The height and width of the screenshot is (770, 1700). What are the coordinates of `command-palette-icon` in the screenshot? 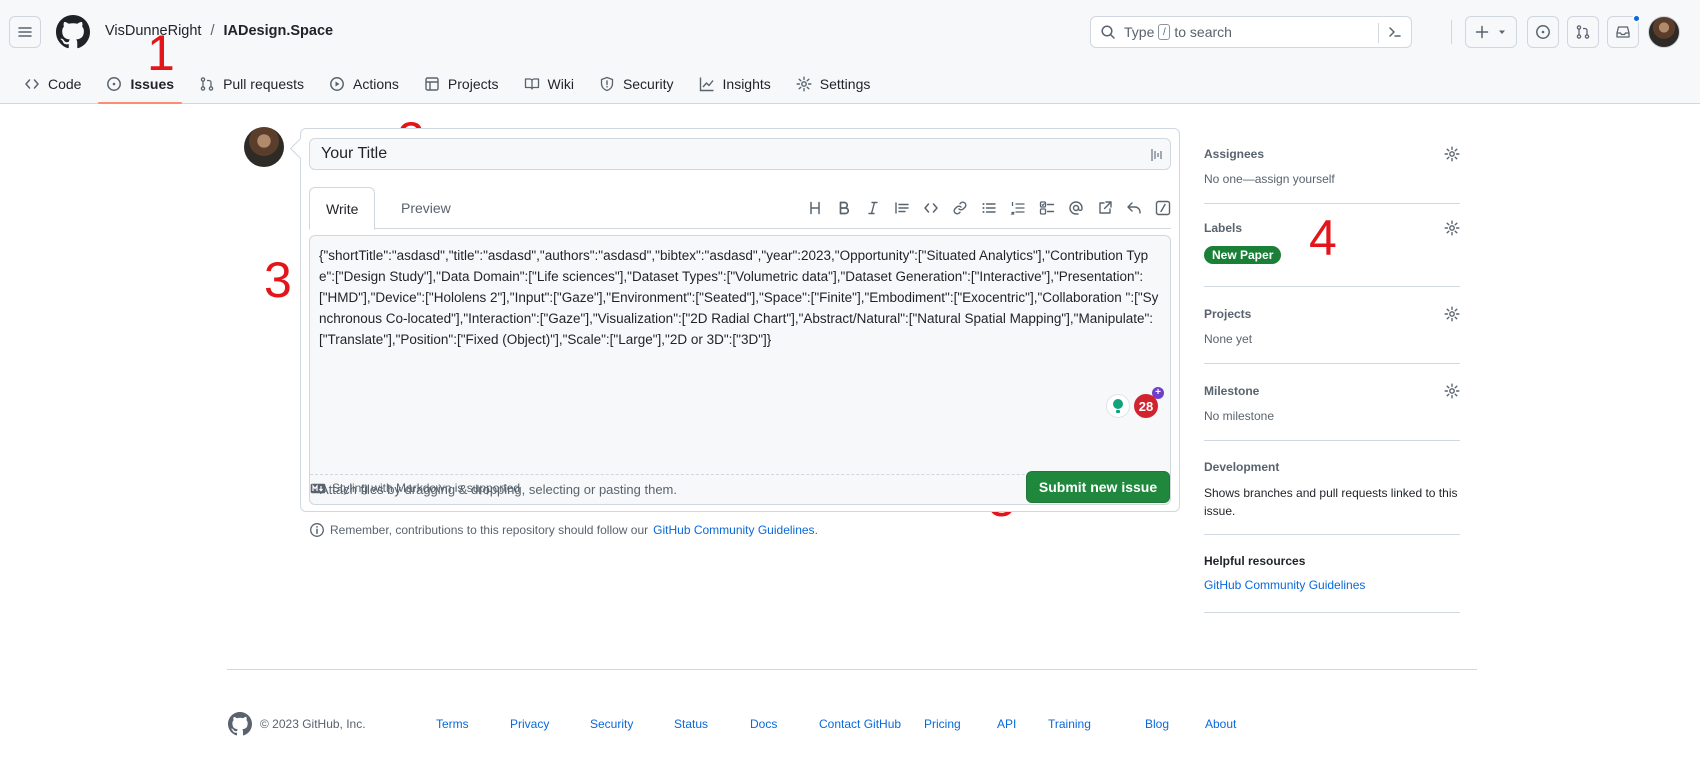 It's located at (1395, 32).